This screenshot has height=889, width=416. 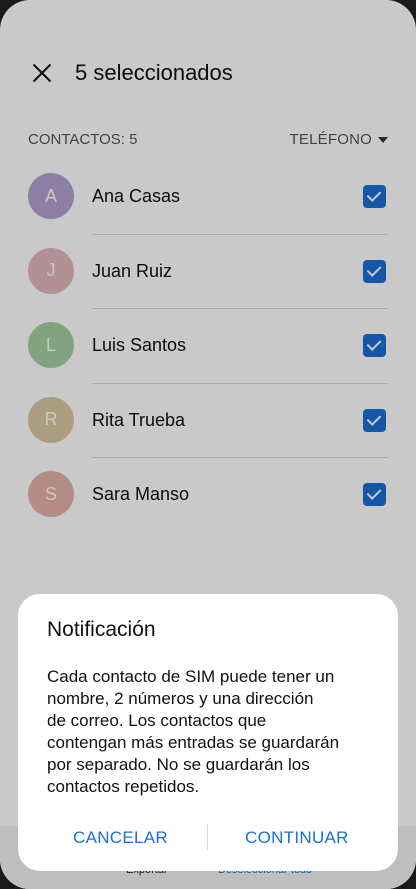 What do you see at coordinates (120, 838) in the screenshot?
I see `cancel-button: CANCELAR` at bounding box center [120, 838].